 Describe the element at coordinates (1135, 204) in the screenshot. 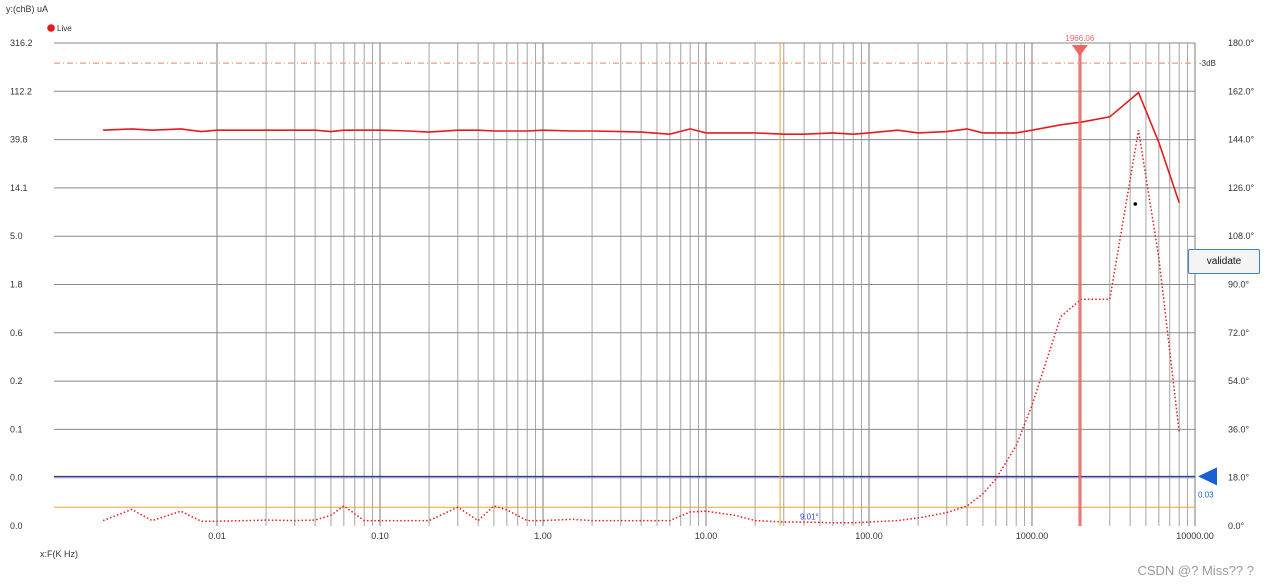

I see `data-point-marker` at that location.